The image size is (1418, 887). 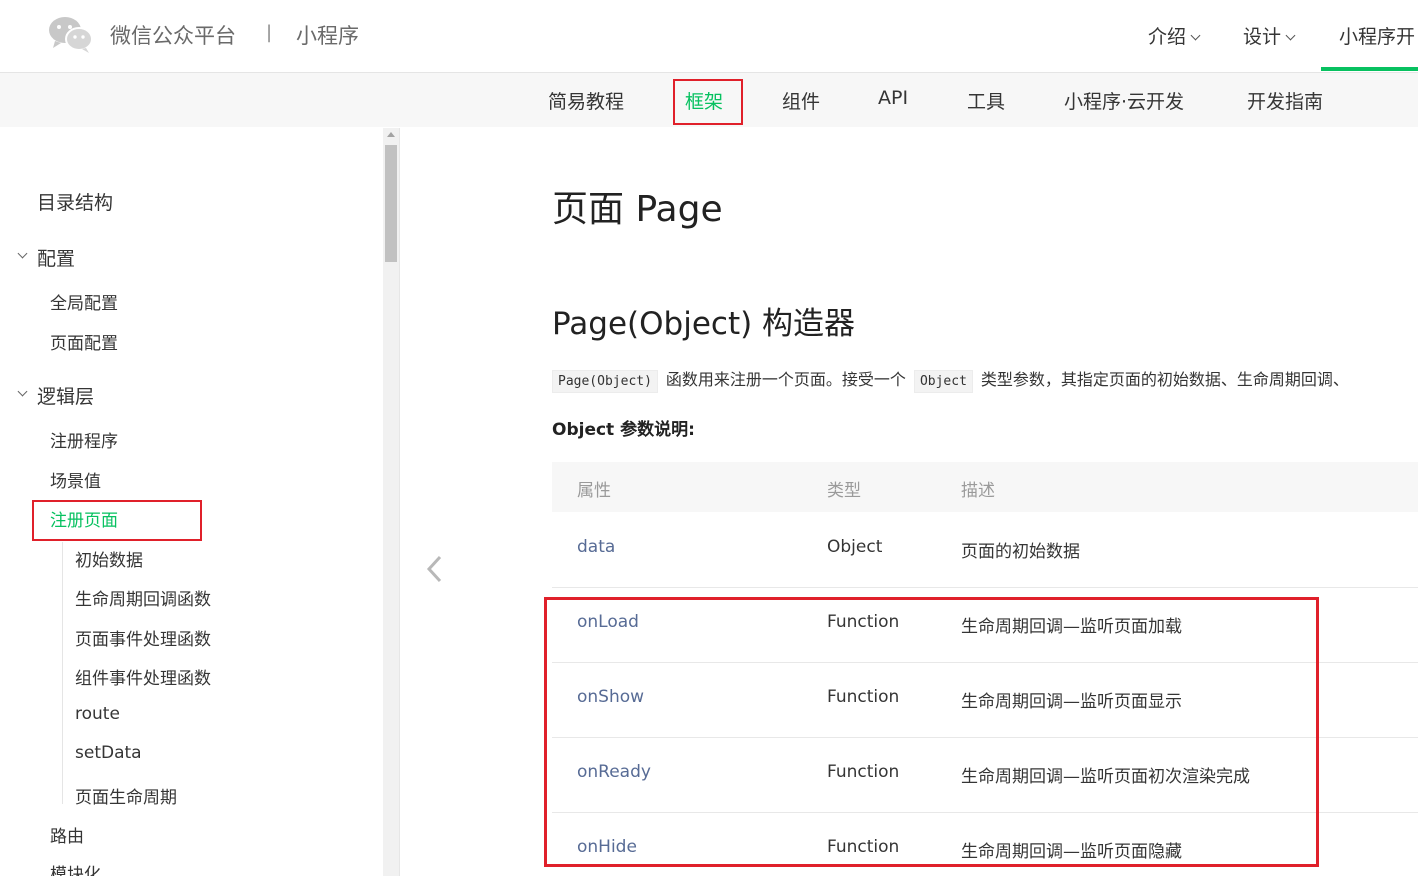 I want to click on sidebar-subitem-initial-data: 初始数据, so click(x=109, y=558).